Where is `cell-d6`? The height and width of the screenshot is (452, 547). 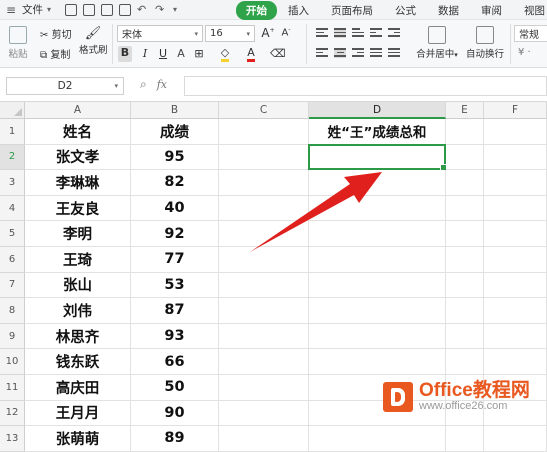
cell-d6 is located at coordinates (377, 260).